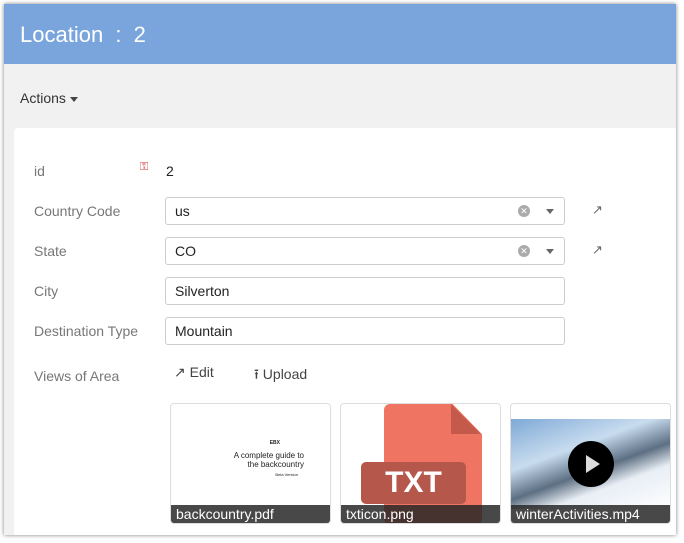 This screenshot has height=543, width=684. I want to click on play-button, so click(591, 464).